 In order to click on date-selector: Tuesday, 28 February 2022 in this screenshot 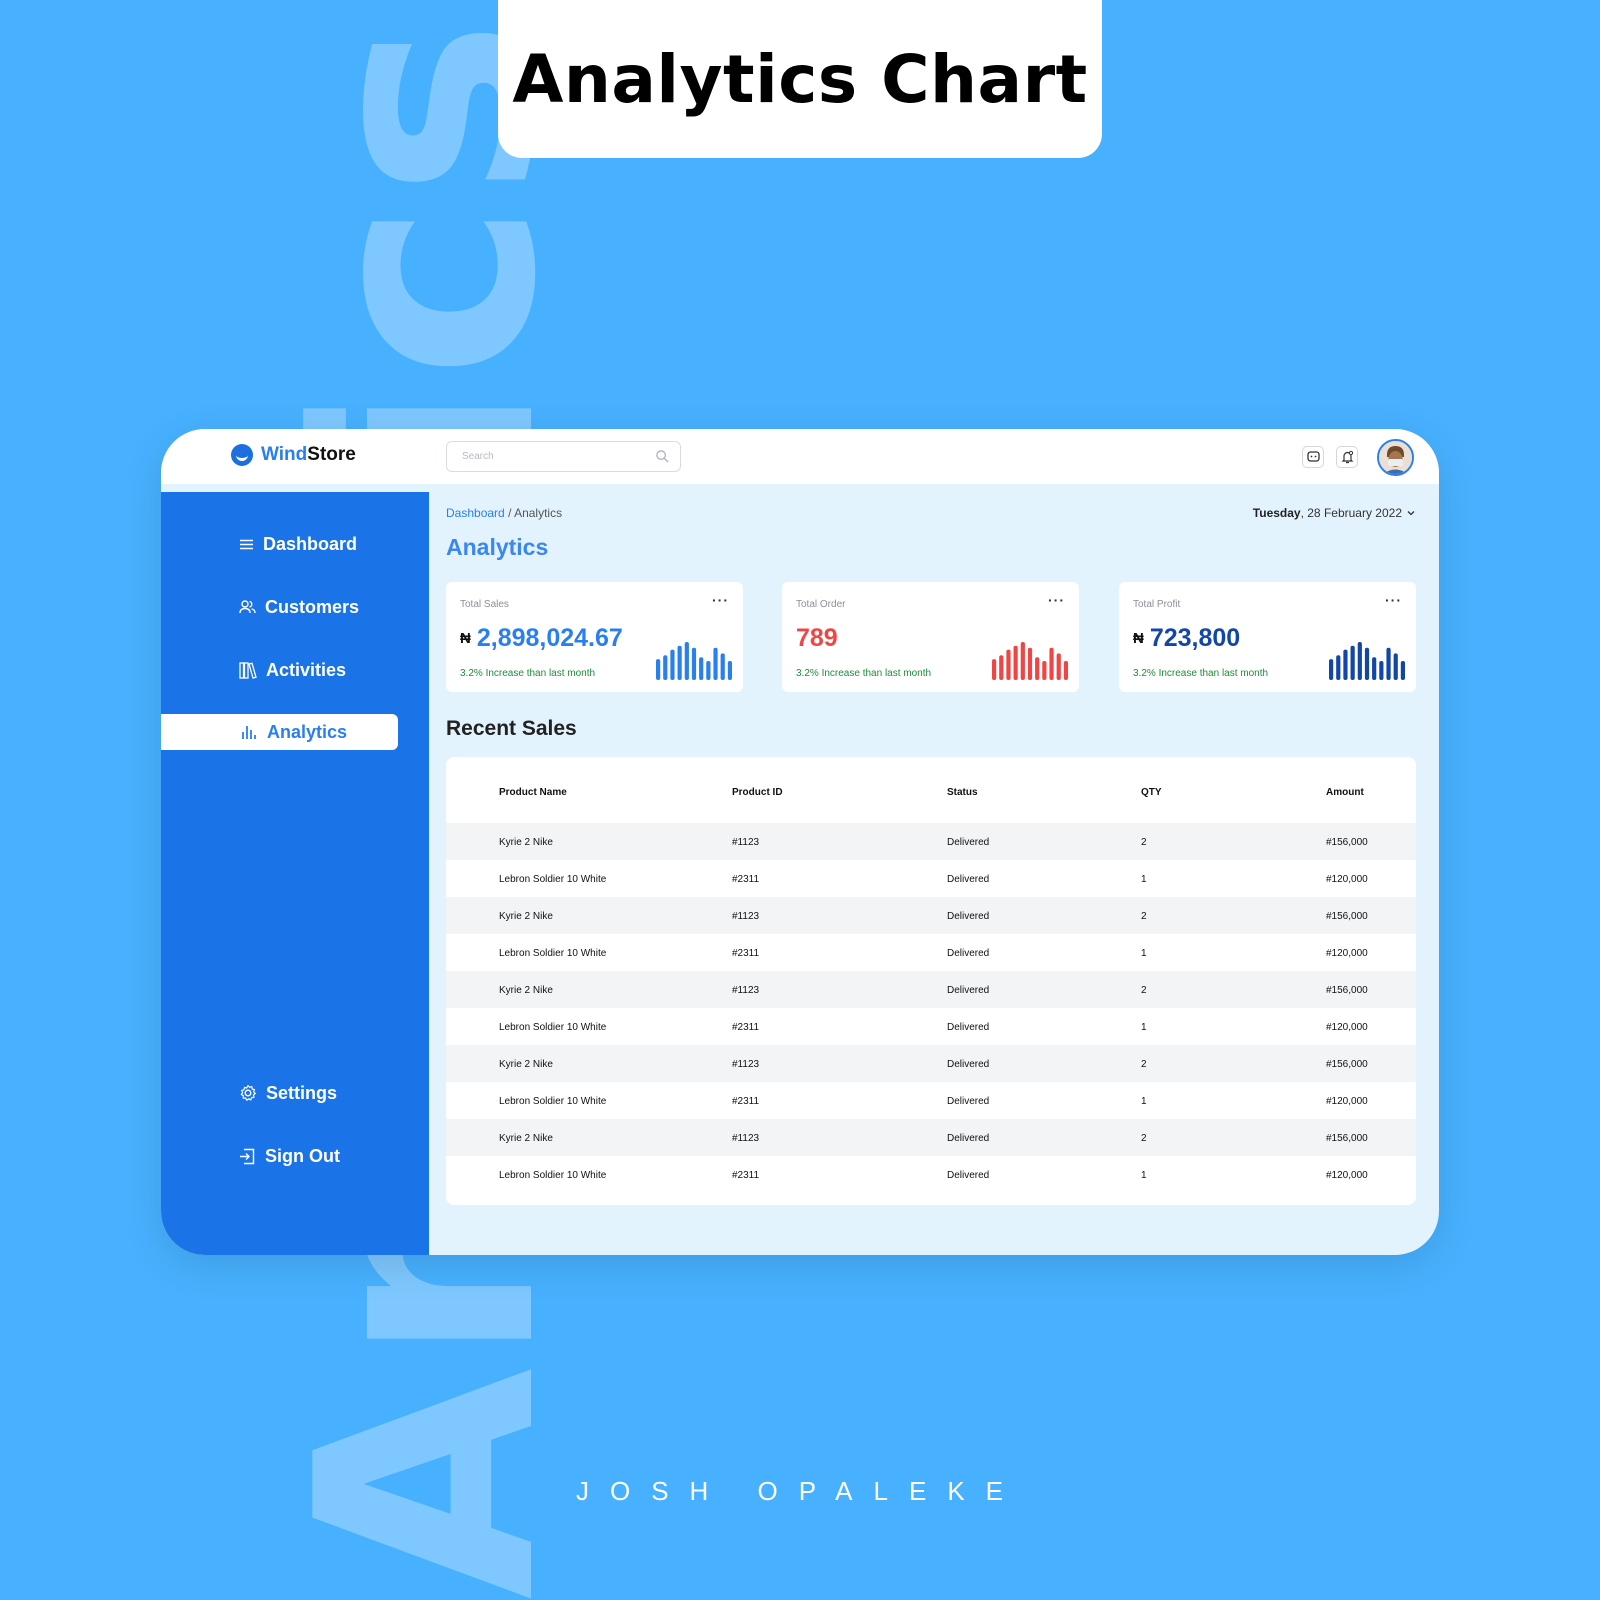, I will do `click(1334, 513)`.